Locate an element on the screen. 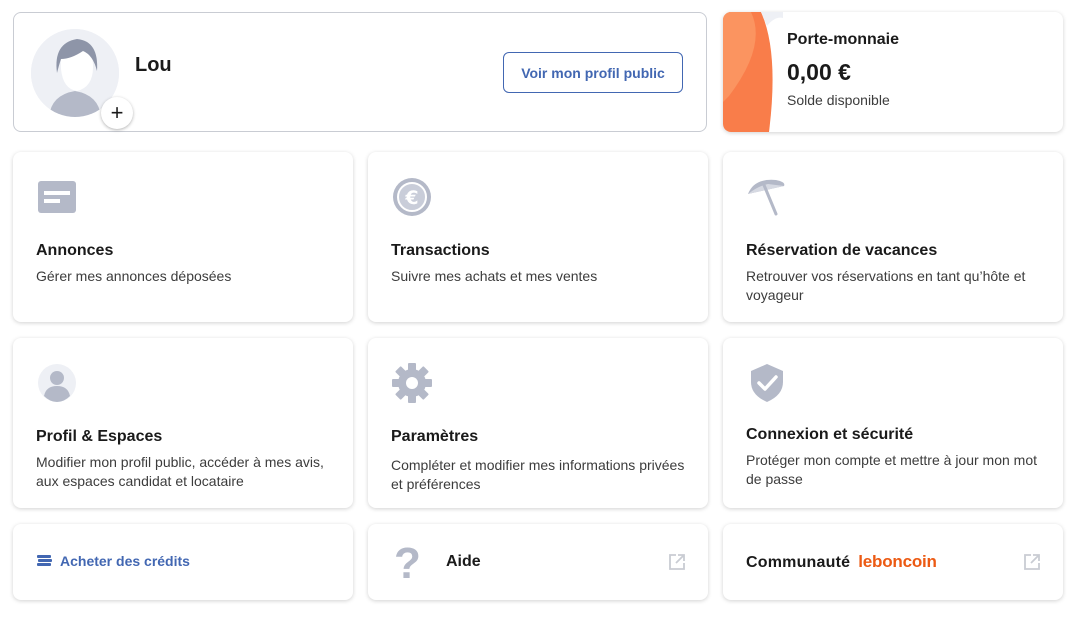 This screenshot has height=617, width=1081. tile-title: Profil & Espaces is located at coordinates (99, 436).